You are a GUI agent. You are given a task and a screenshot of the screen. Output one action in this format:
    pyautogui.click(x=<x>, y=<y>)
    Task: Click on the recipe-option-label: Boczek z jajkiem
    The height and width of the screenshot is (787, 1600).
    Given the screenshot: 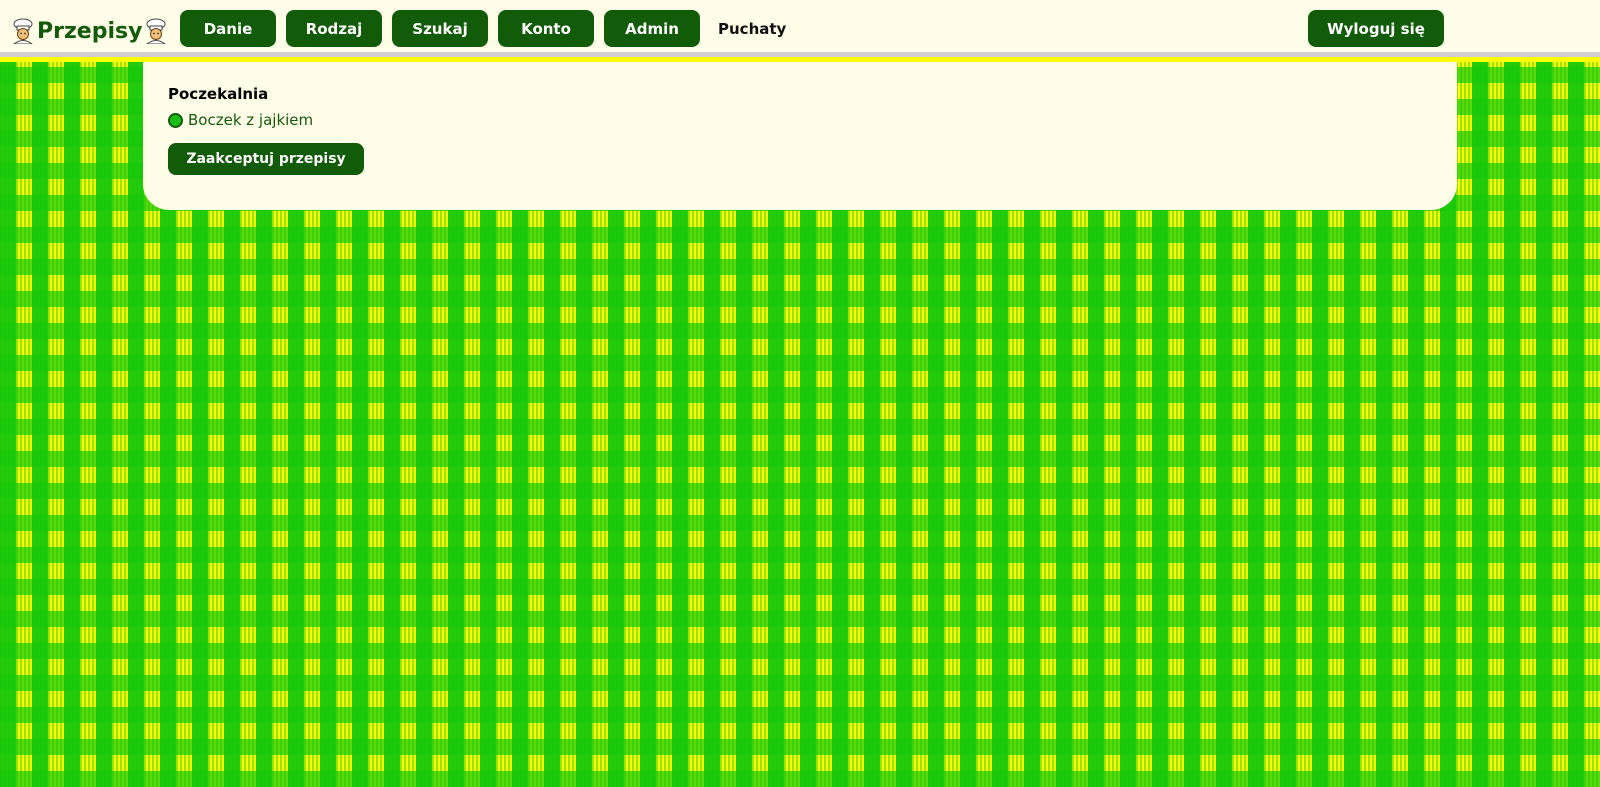 What is the action you would take?
    pyautogui.click(x=251, y=120)
    